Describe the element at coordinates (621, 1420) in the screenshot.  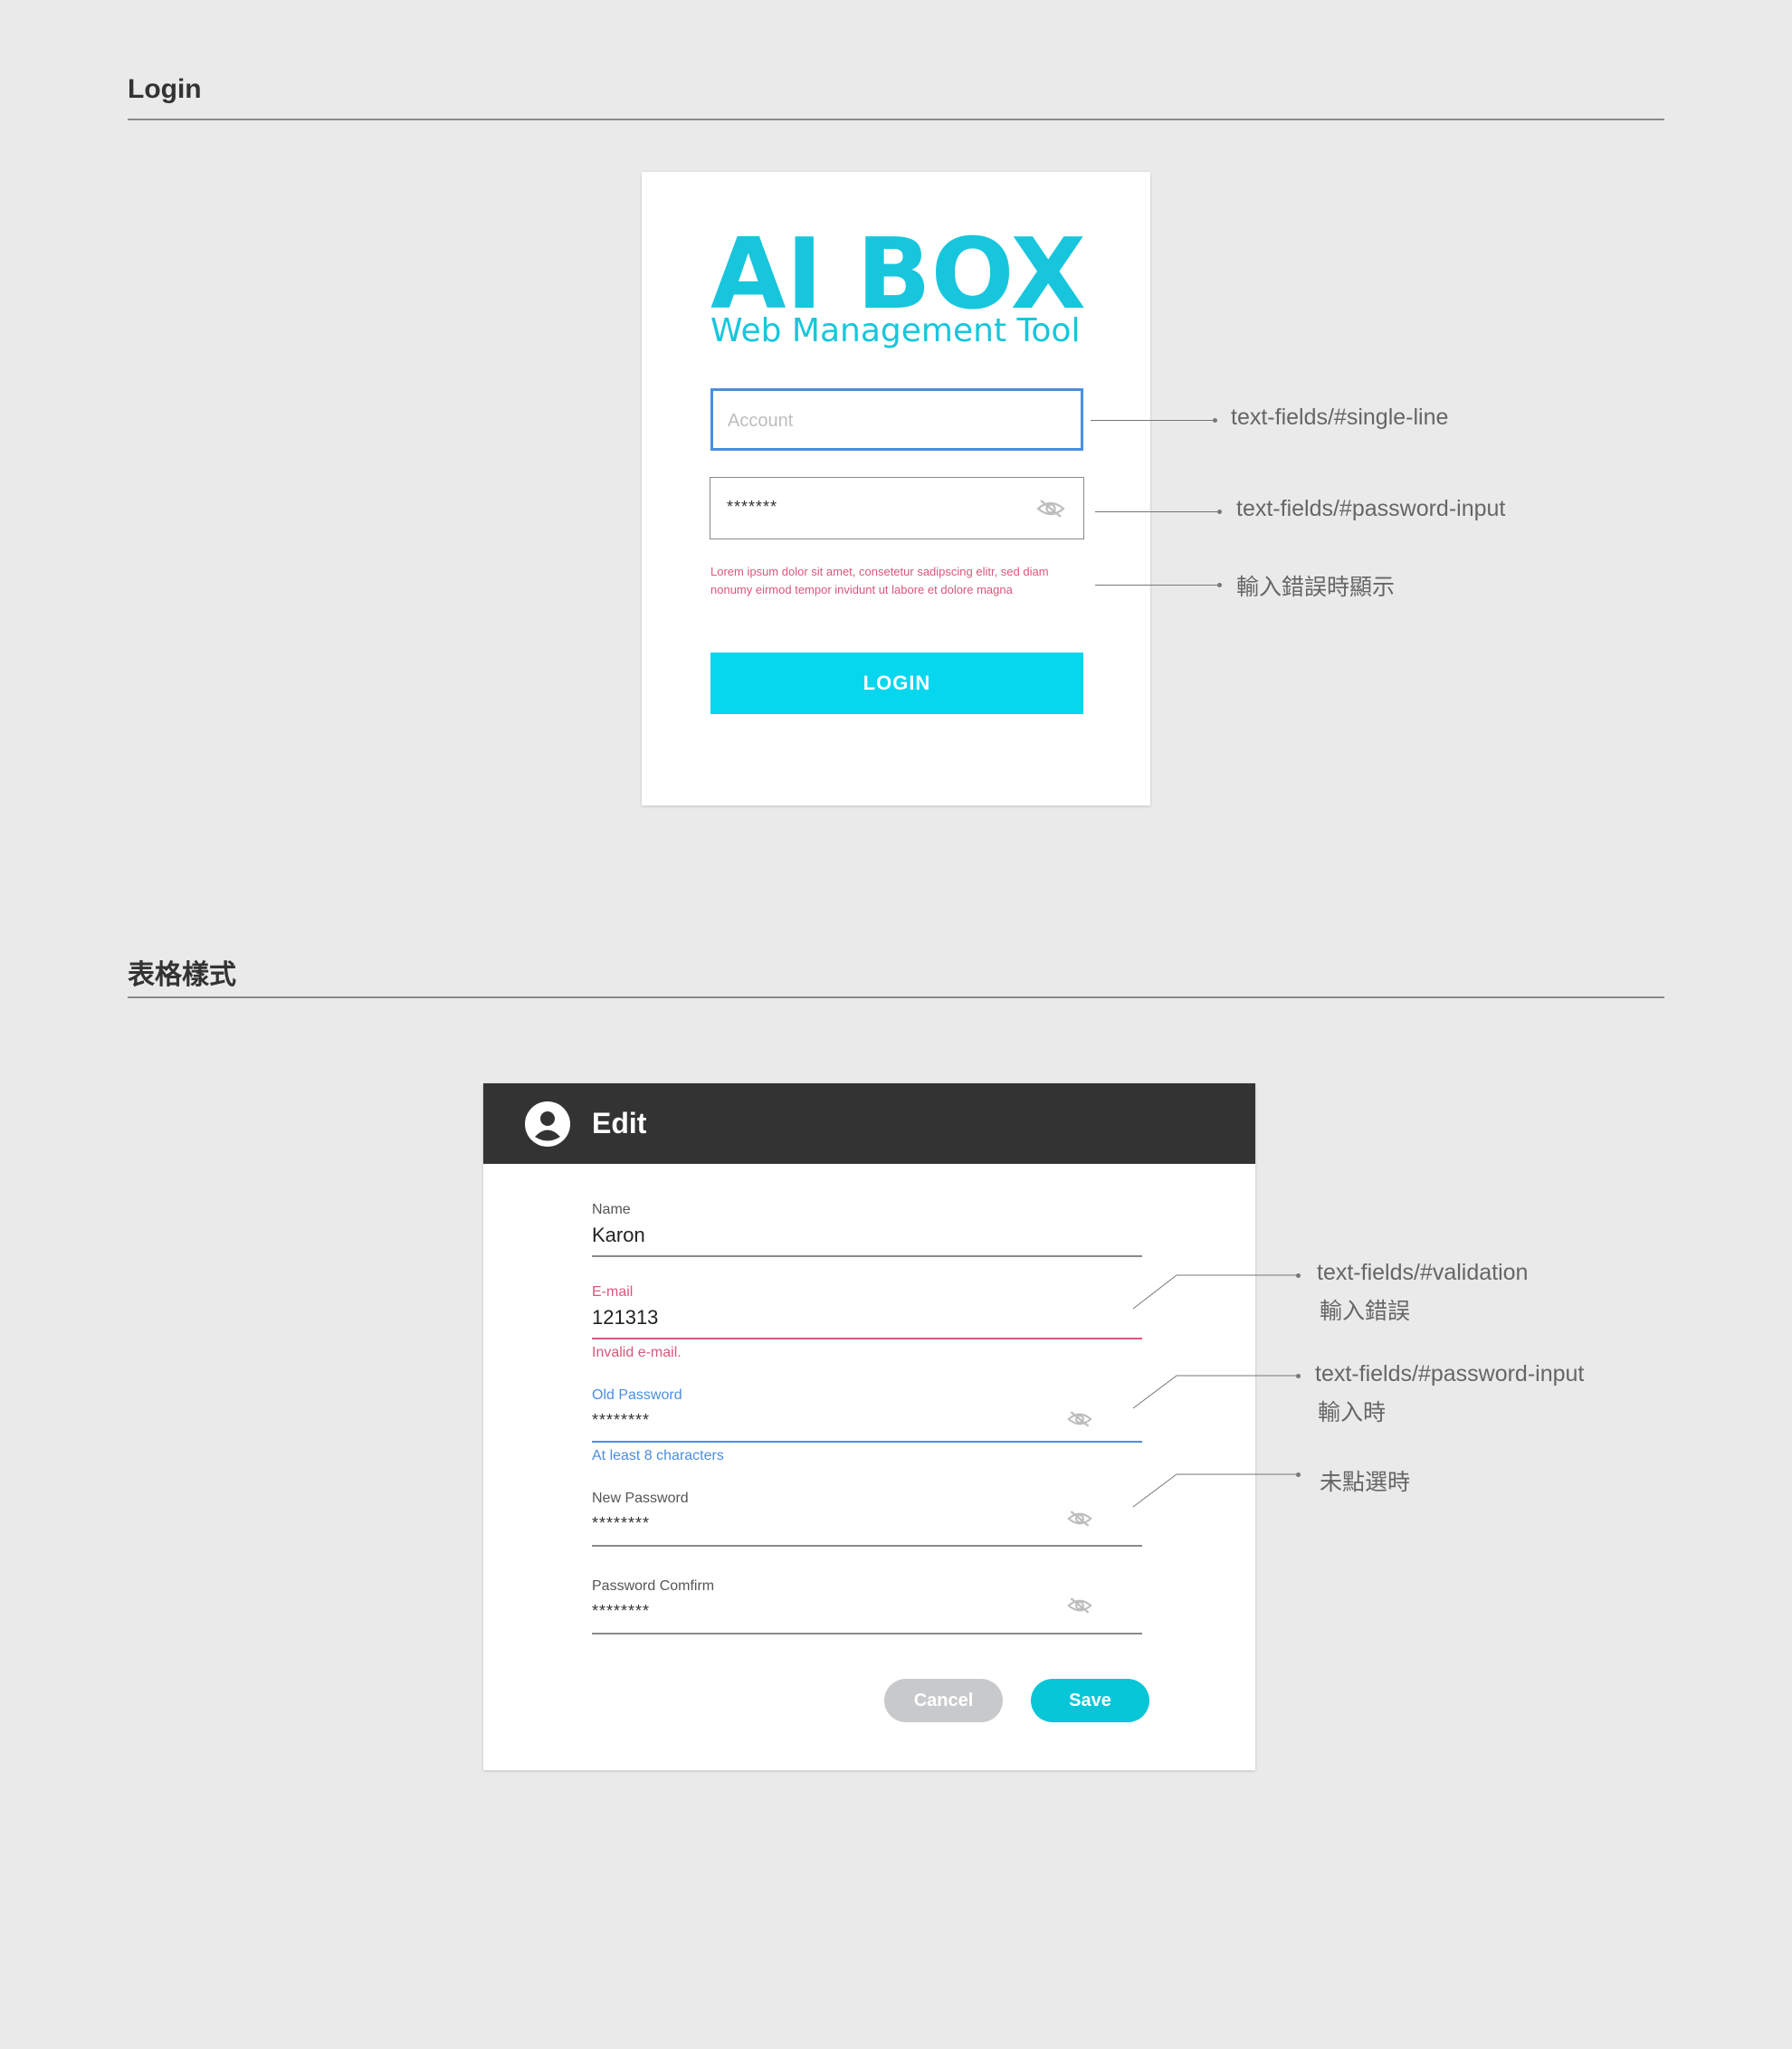
I see `old-password-field: ********` at that location.